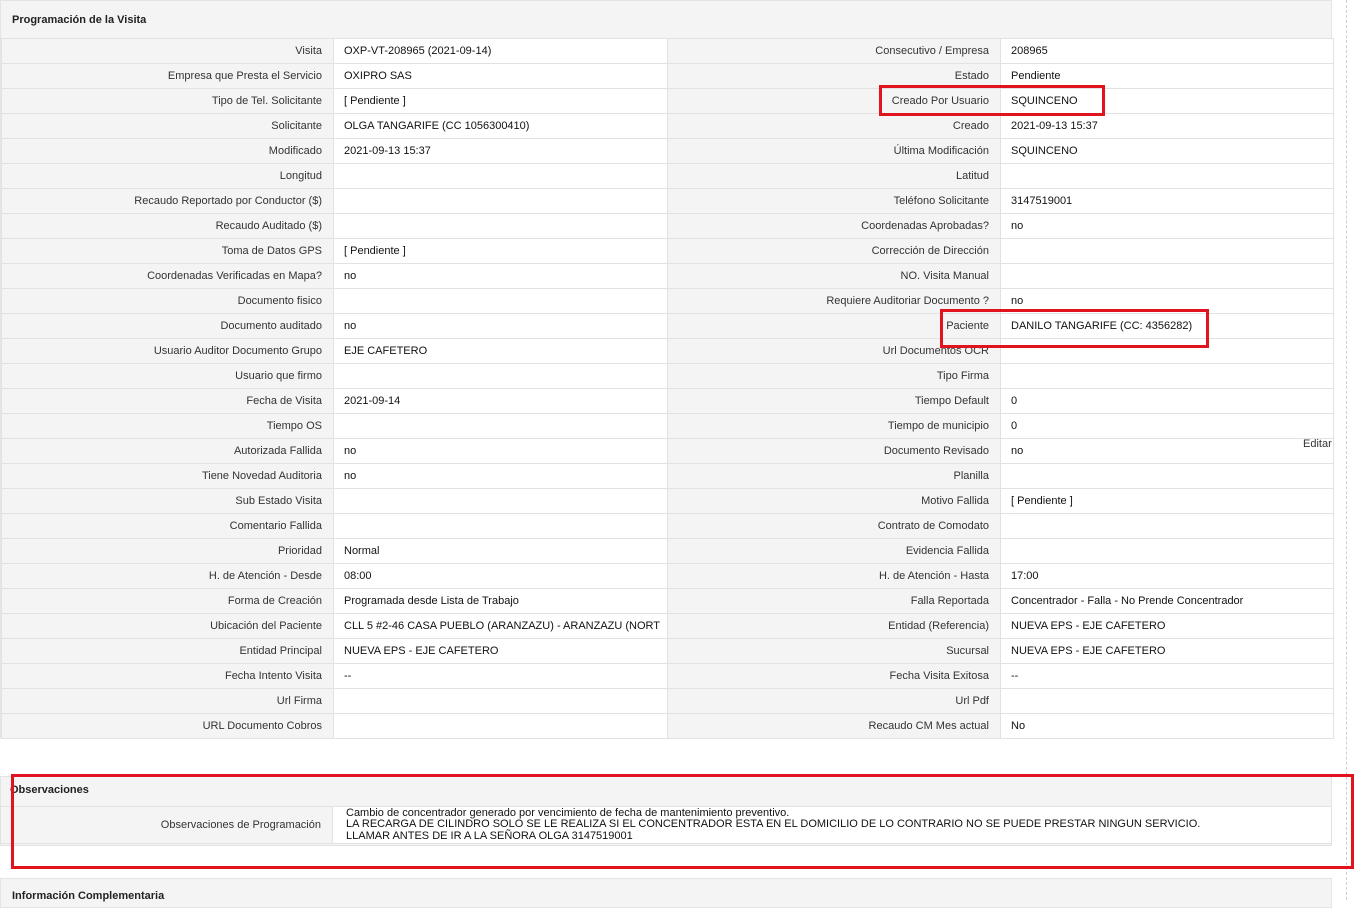 The width and height of the screenshot is (1354, 908). I want to click on field-label: Falla Reportada, so click(834, 601).